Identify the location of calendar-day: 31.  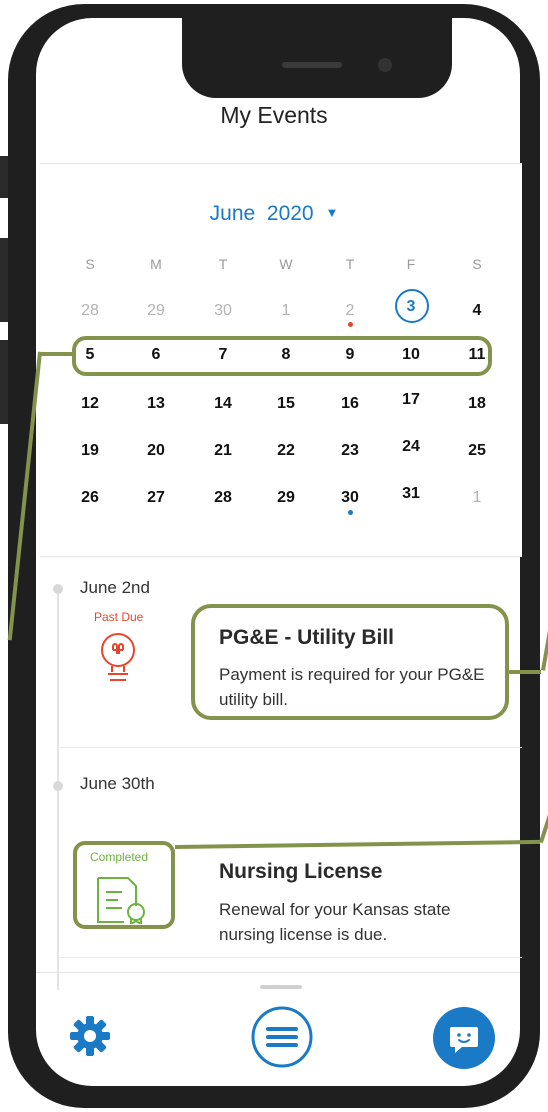
(411, 494).